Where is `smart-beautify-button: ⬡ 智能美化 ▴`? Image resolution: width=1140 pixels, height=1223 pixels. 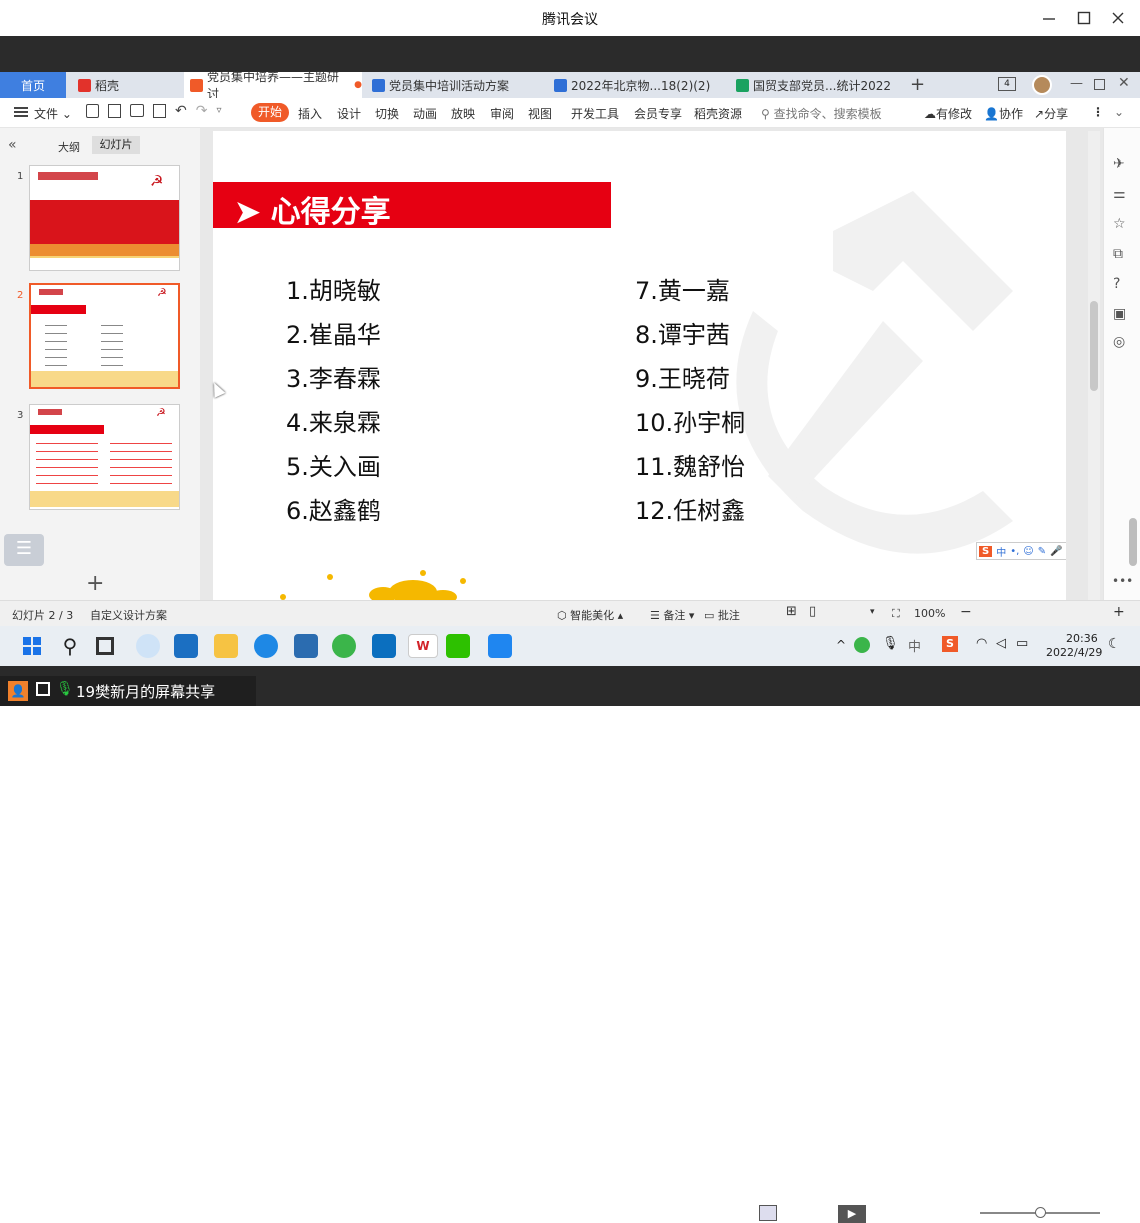 smart-beautify-button: ⬡ 智能美化 ▴ is located at coordinates (590, 615).